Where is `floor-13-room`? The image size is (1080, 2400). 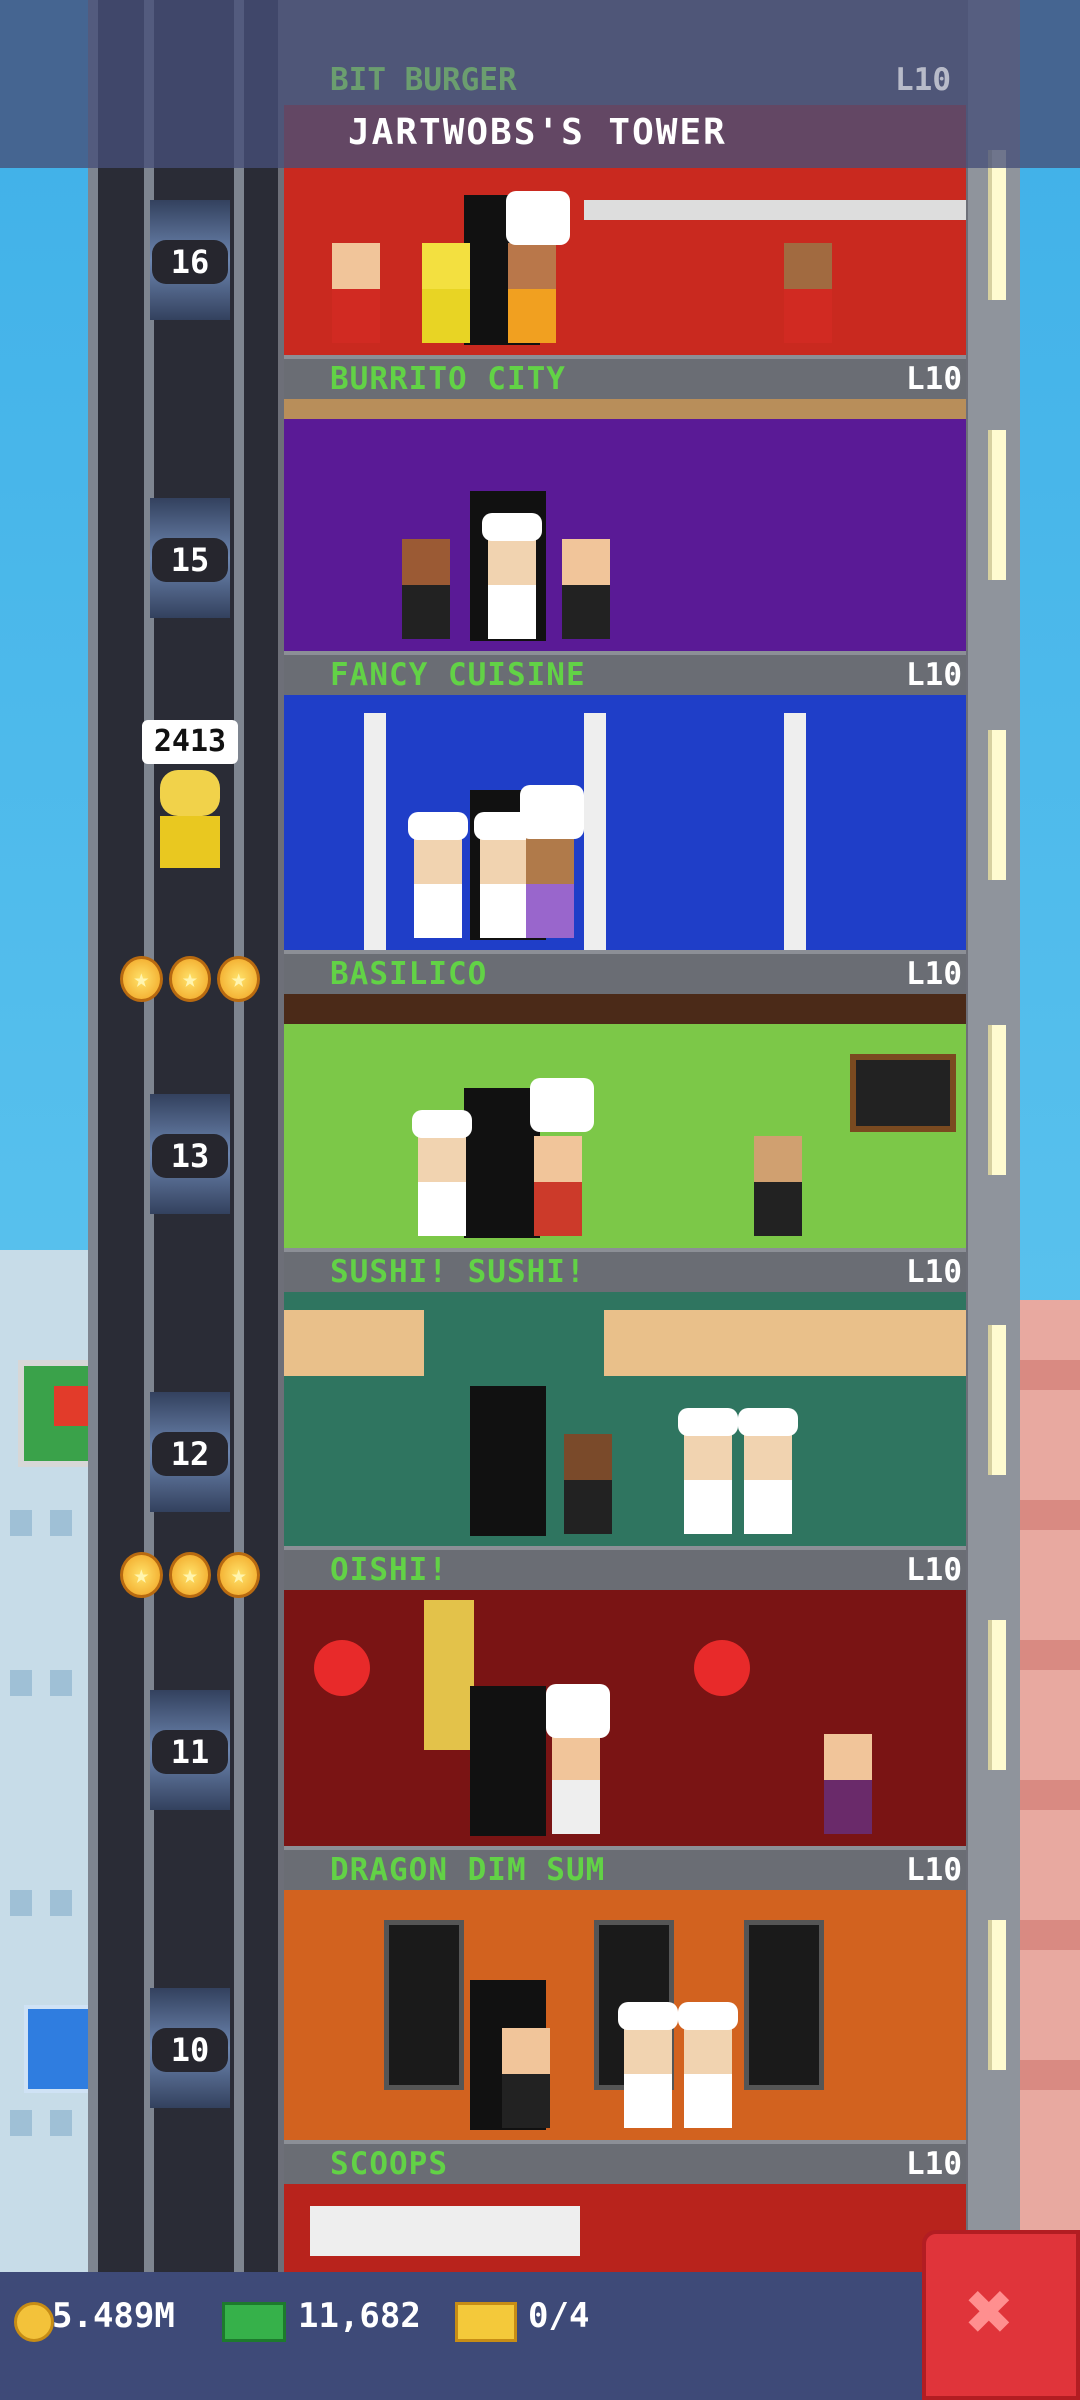
floor-13-room is located at coordinates (625, 1121).